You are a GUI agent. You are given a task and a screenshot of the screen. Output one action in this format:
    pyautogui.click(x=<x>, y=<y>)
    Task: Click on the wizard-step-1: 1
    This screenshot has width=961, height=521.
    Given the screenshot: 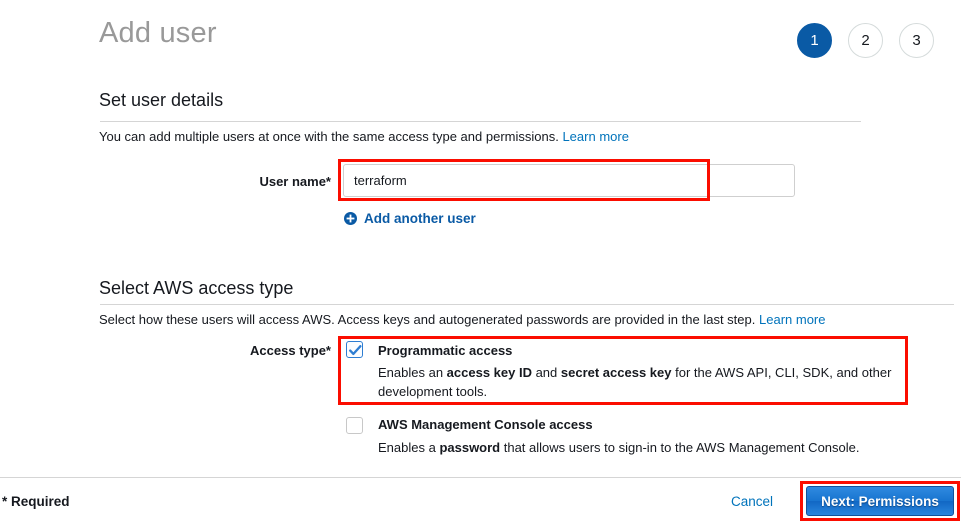 What is the action you would take?
    pyautogui.click(x=814, y=40)
    